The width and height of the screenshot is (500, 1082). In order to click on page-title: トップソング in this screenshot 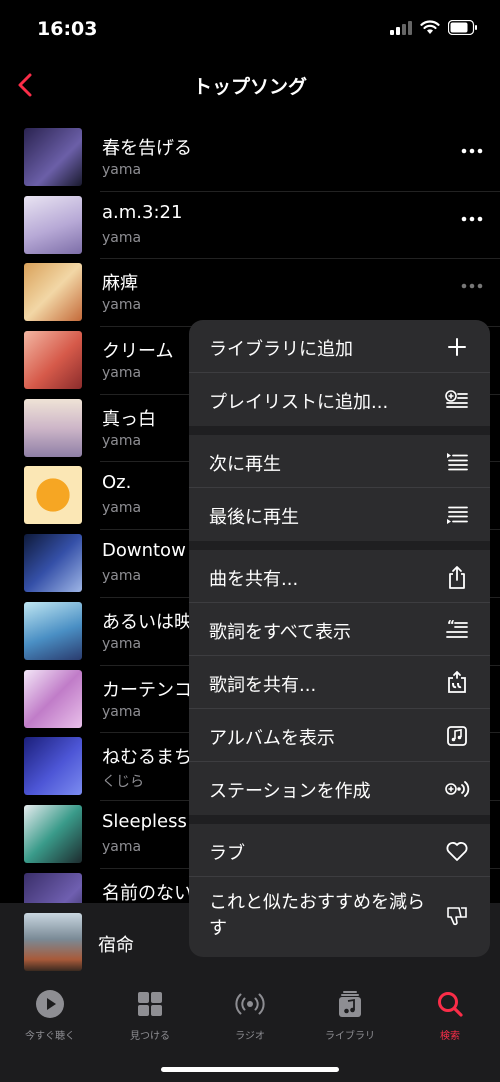, I will do `click(249, 87)`.